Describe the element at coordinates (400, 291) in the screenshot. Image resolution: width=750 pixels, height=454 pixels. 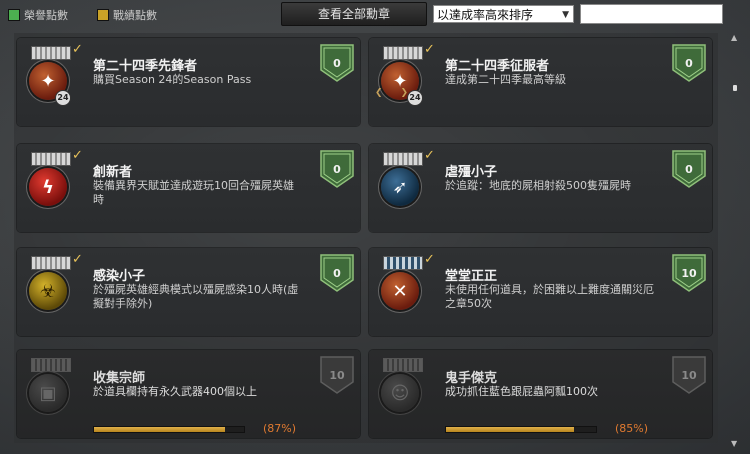
I see `diamond-coin-icon: ✕` at that location.